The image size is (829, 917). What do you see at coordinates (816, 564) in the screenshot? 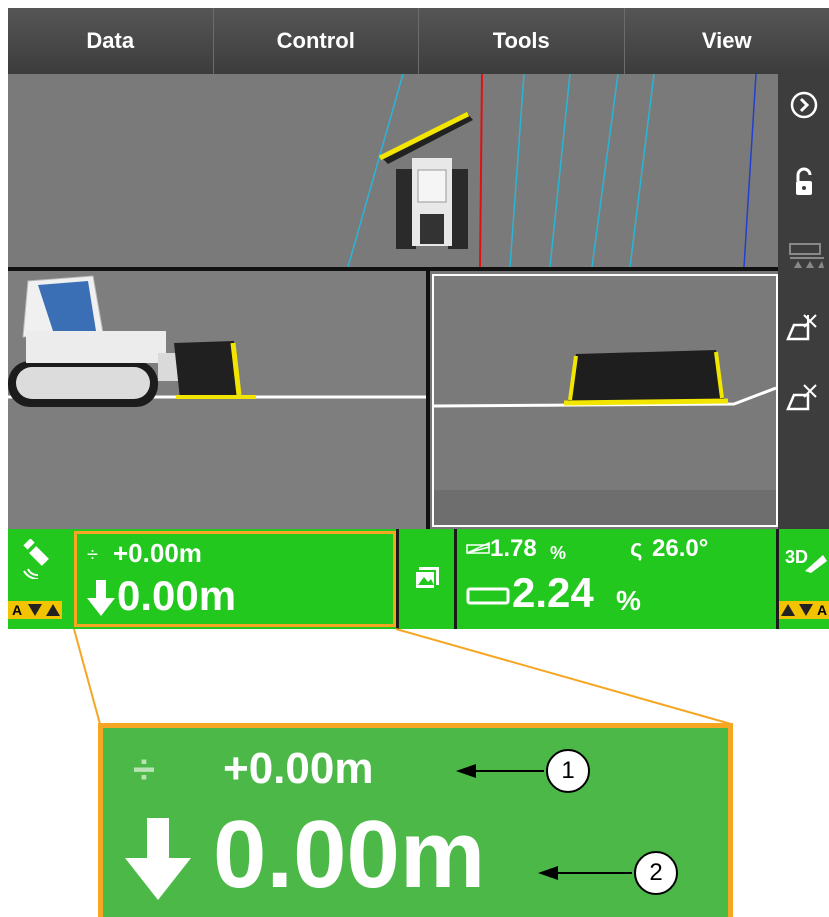
I see `mode-blade-icon` at bounding box center [816, 564].